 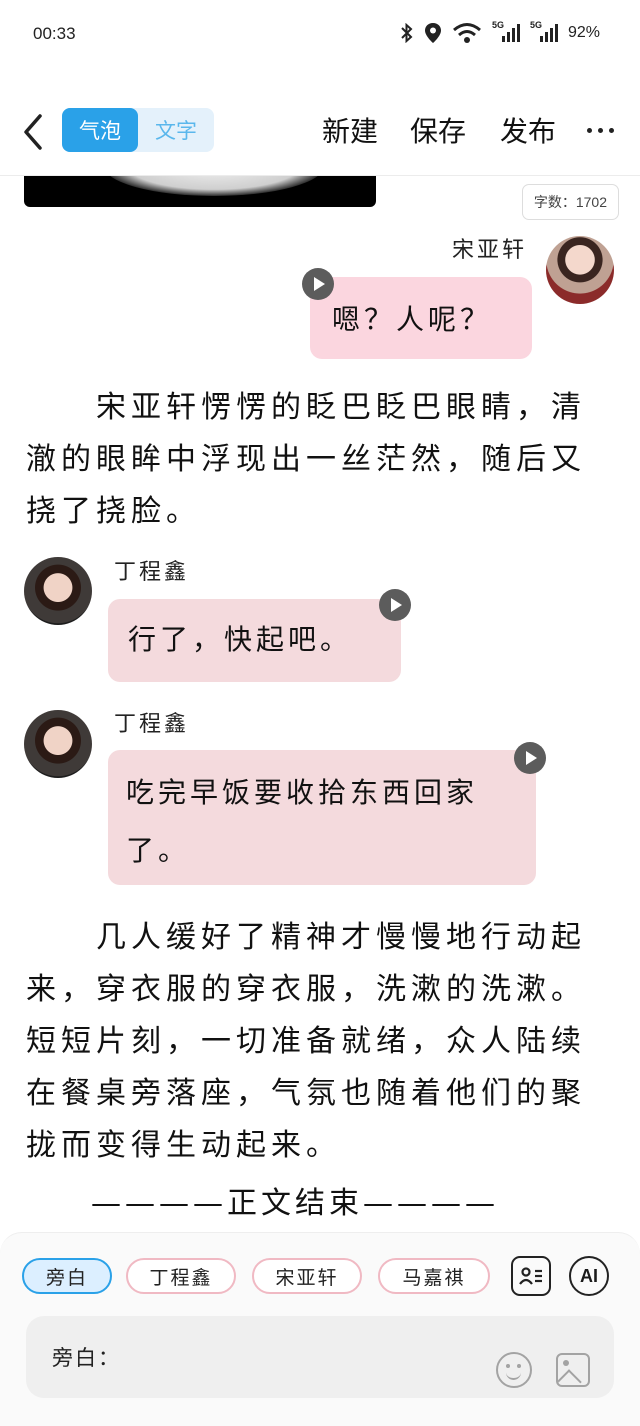 I want to click on chat-bubble: 行了，快起吧。, so click(x=254, y=640).